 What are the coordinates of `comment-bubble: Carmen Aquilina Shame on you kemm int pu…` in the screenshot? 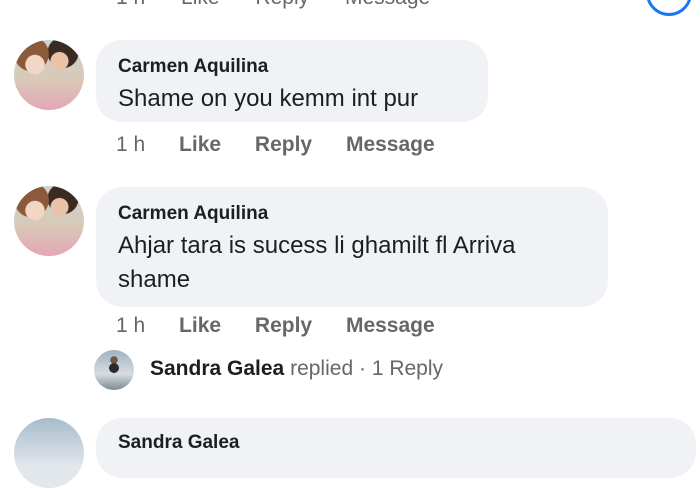 It's located at (292, 81).